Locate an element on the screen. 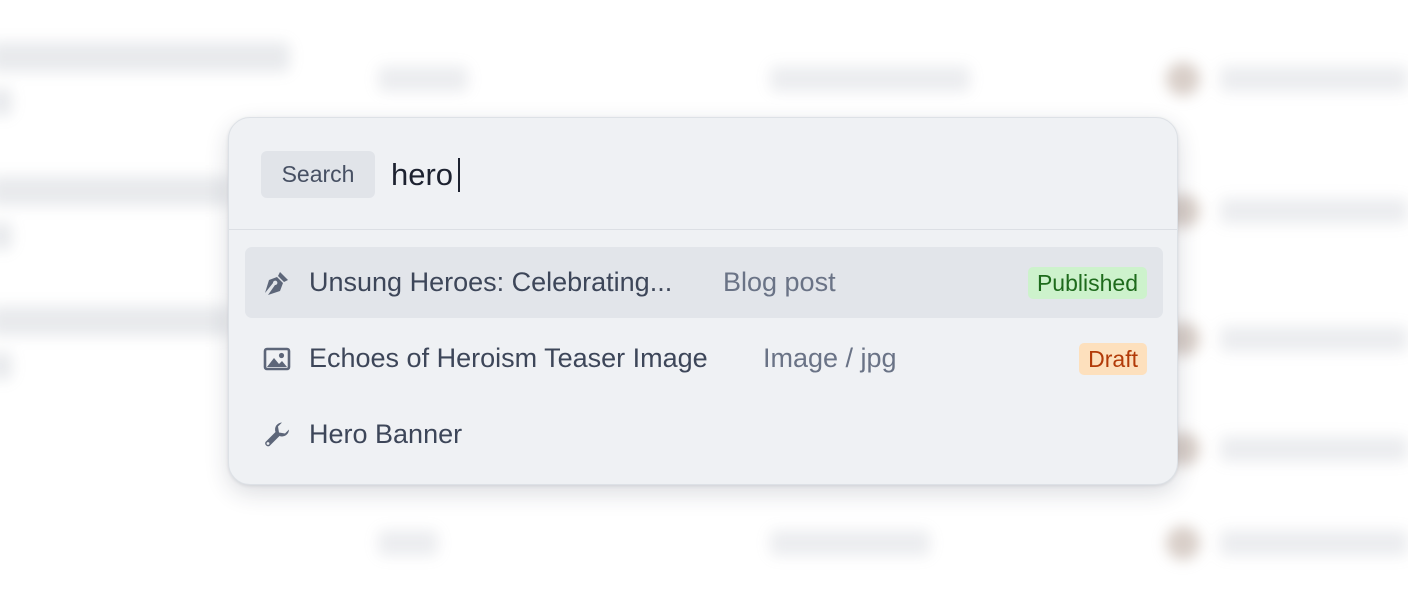 The height and width of the screenshot is (604, 1408). search-bar: Search is located at coordinates (703, 174).